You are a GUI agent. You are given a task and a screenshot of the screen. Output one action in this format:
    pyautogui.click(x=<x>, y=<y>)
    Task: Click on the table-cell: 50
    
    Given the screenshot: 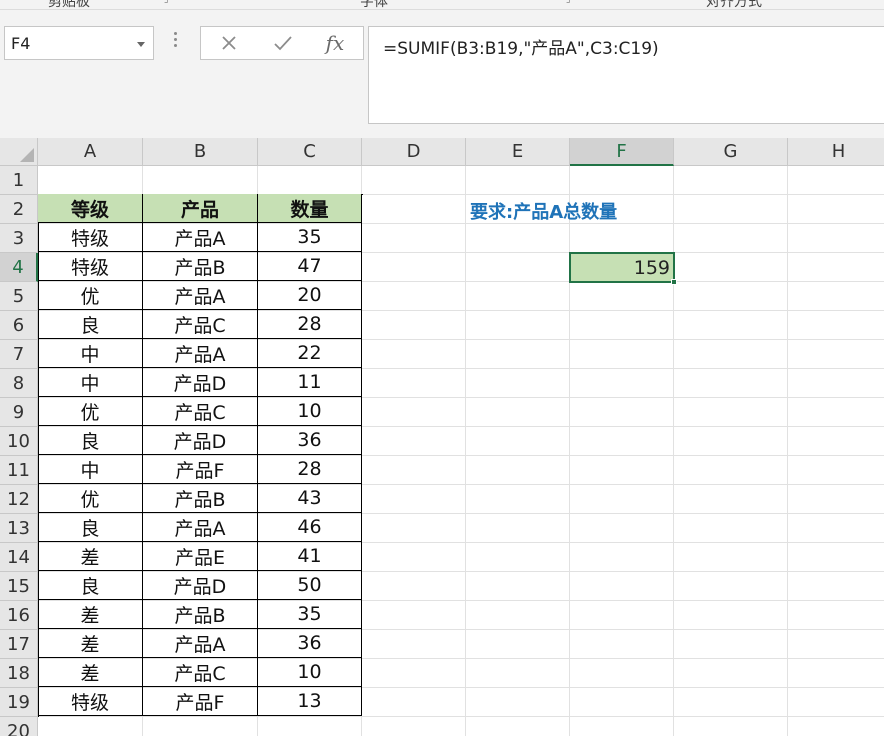 What is the action you would take?
    pyautogui.click(x=310, y=585)
    